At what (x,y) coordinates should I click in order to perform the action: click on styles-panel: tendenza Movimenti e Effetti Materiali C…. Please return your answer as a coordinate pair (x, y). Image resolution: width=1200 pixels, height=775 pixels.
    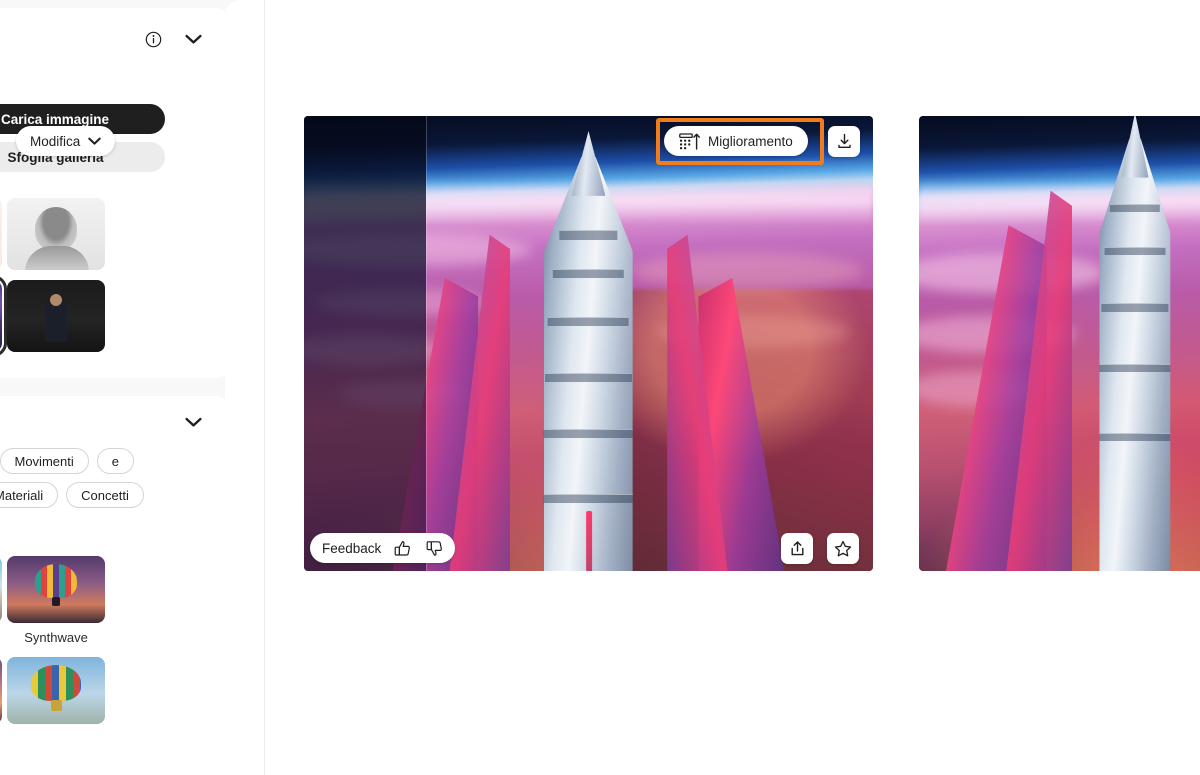
    Looking at the image, I should click on (115, 585).